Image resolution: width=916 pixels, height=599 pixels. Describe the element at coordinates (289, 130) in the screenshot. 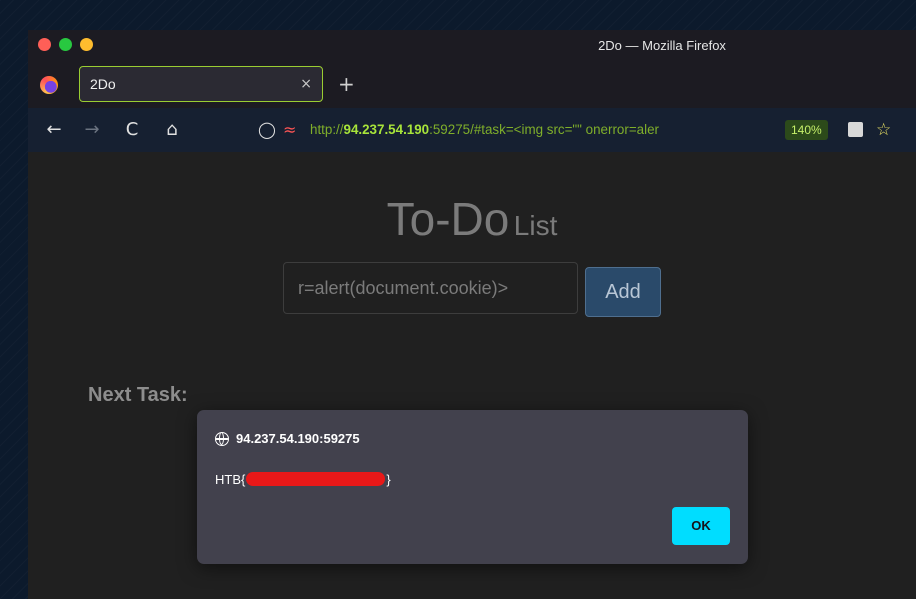

I see `insecure-connection-icon: ≈` at that location.